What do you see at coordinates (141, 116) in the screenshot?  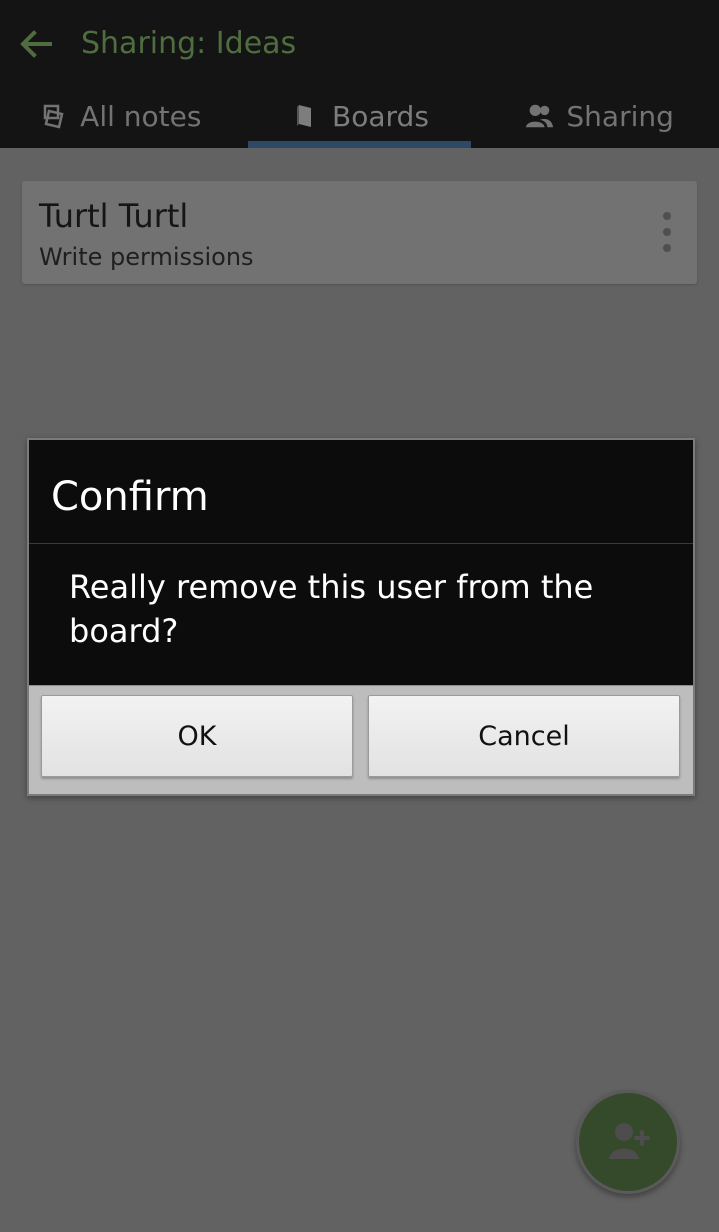 I see `tab-label: All notes` at bounding box center [141, 116].